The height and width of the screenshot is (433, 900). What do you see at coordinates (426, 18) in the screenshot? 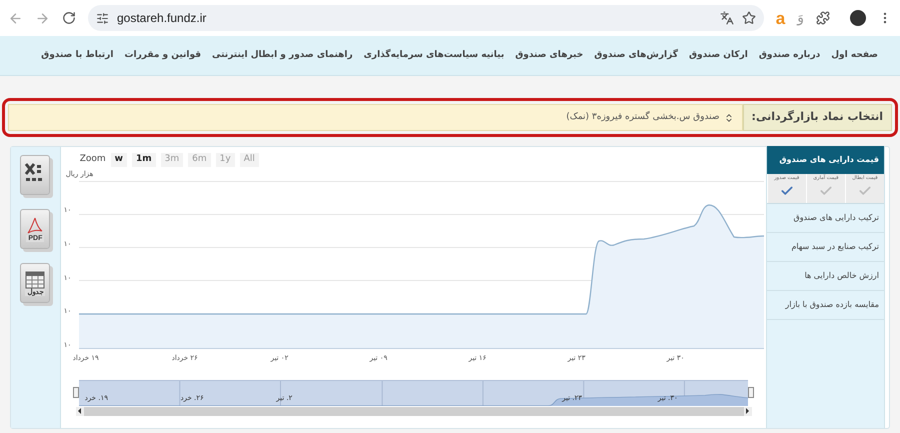
I see `address-bar: gostareh.fundz.ir` at bounding box center [426, 18].